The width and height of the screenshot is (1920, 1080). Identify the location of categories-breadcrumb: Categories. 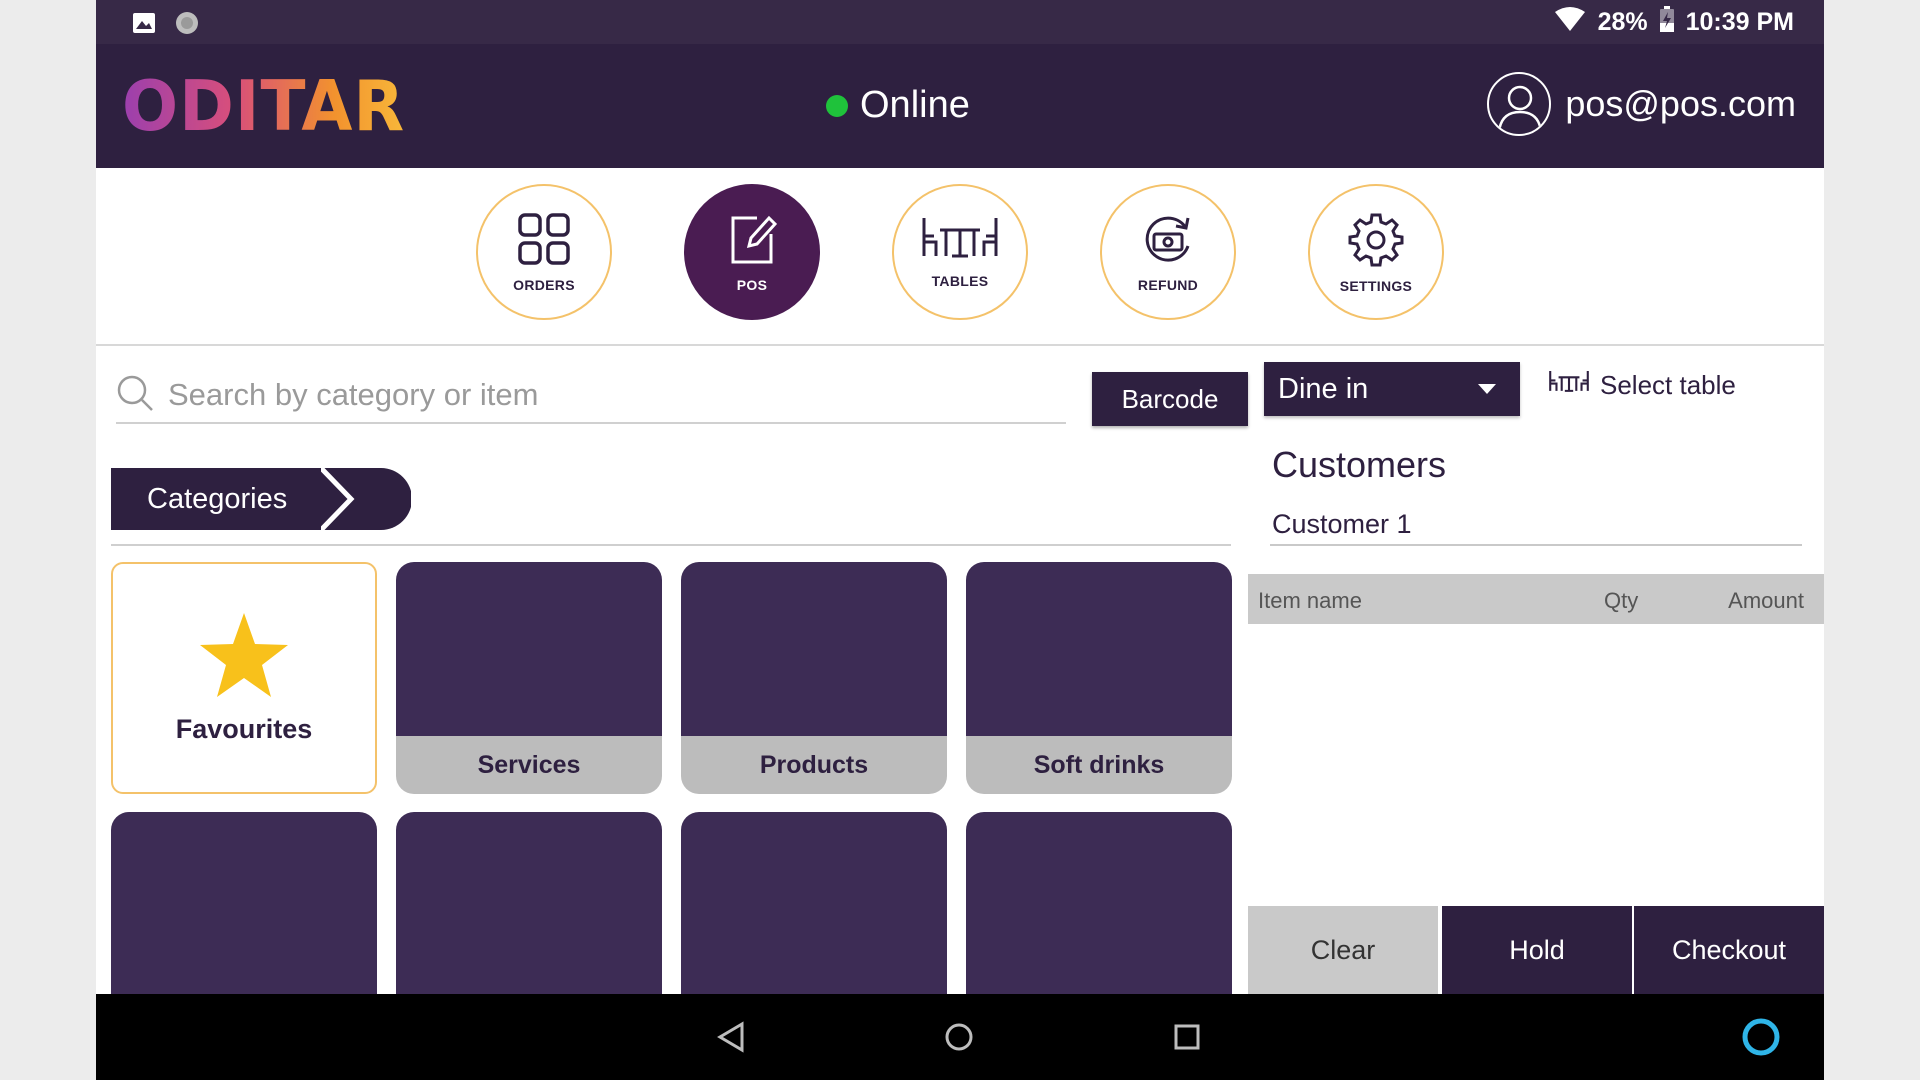
(261, 499).